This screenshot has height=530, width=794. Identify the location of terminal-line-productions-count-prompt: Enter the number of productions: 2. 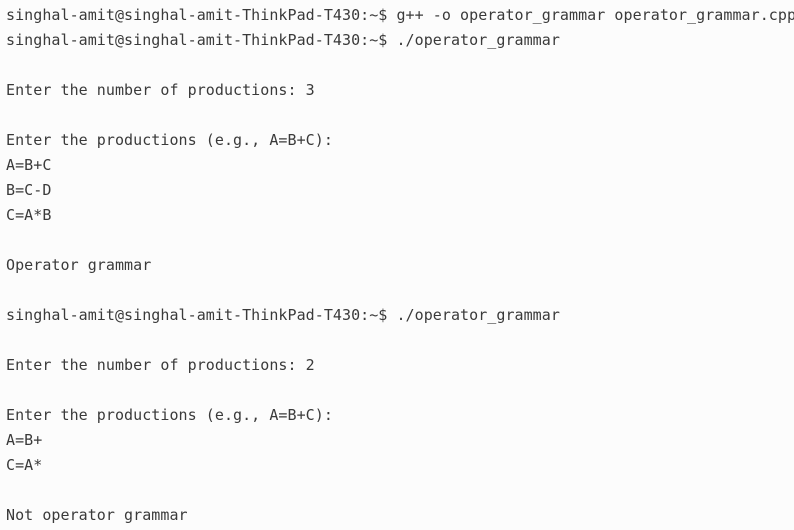
(160, 365).